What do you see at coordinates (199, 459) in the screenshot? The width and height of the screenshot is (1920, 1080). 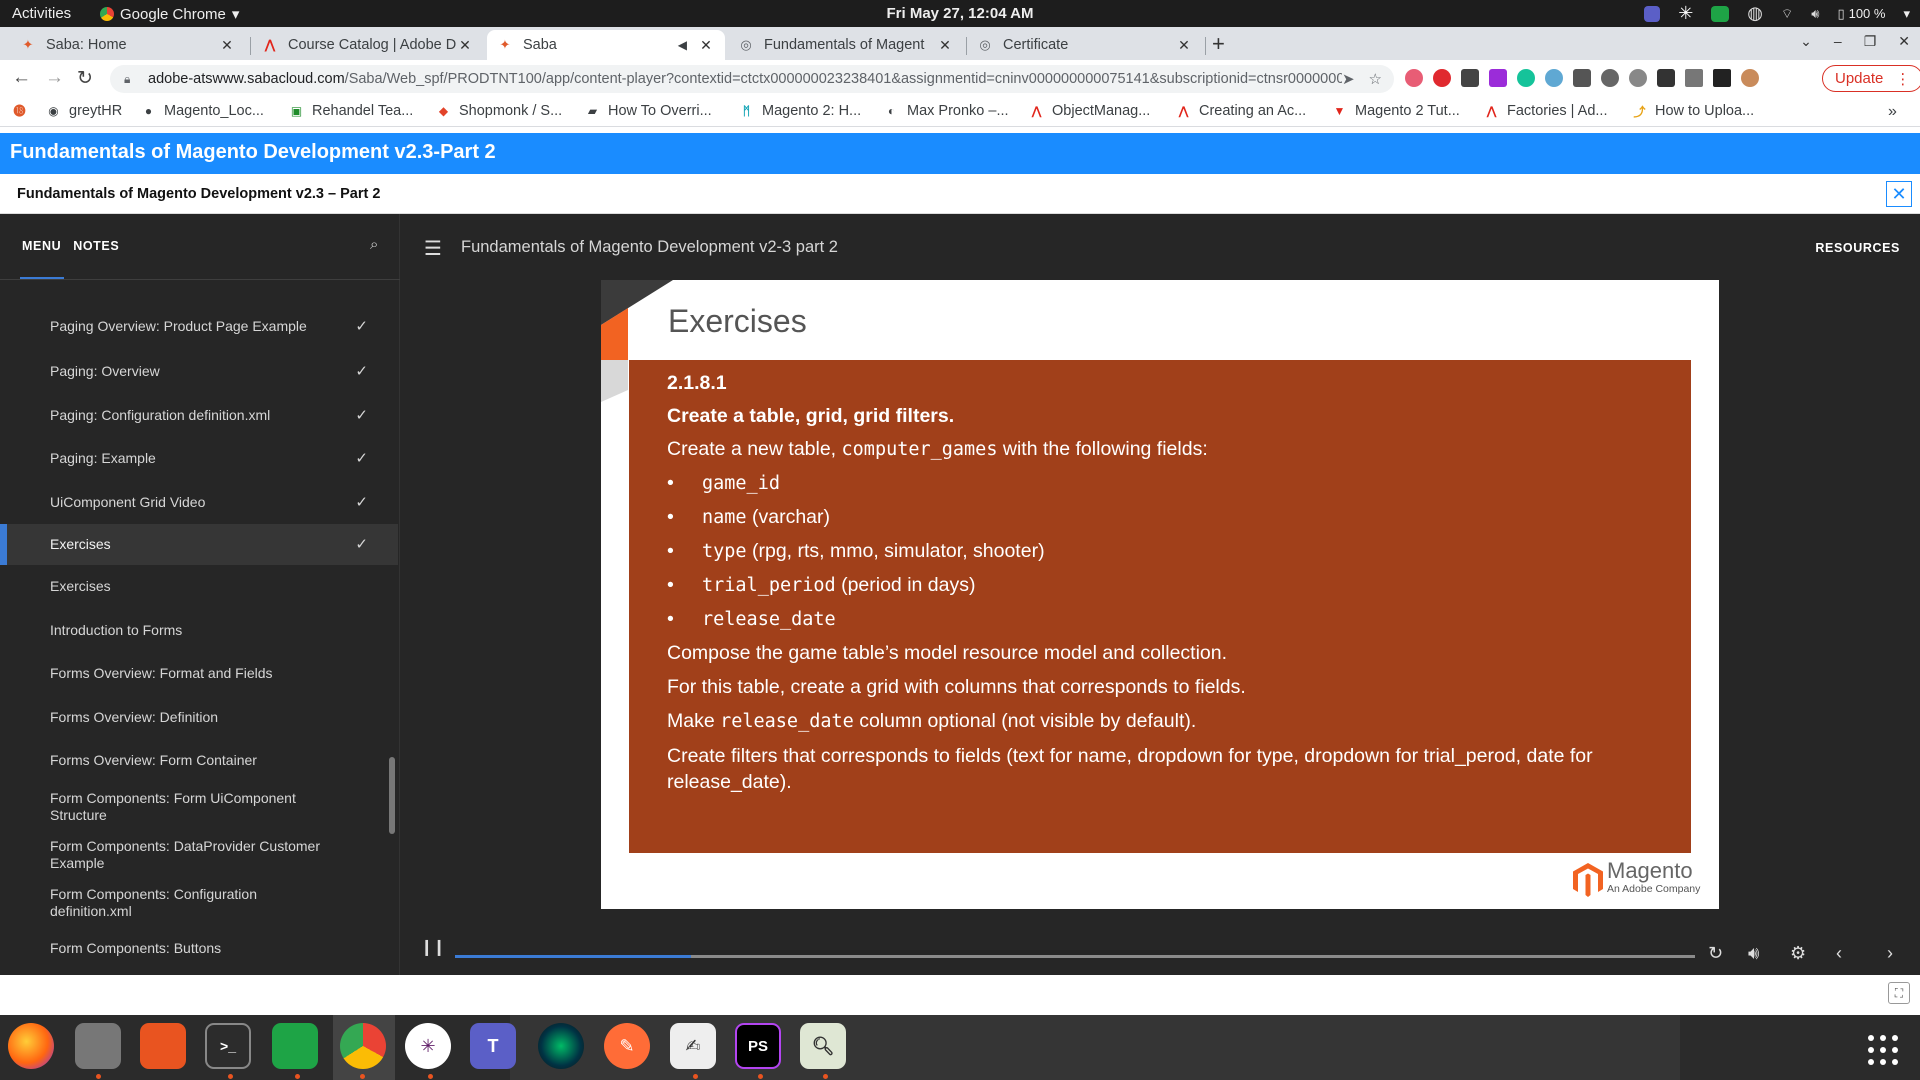 I see `sidebar-item: Paging: Example ✓` at bounding box center [199, 459].